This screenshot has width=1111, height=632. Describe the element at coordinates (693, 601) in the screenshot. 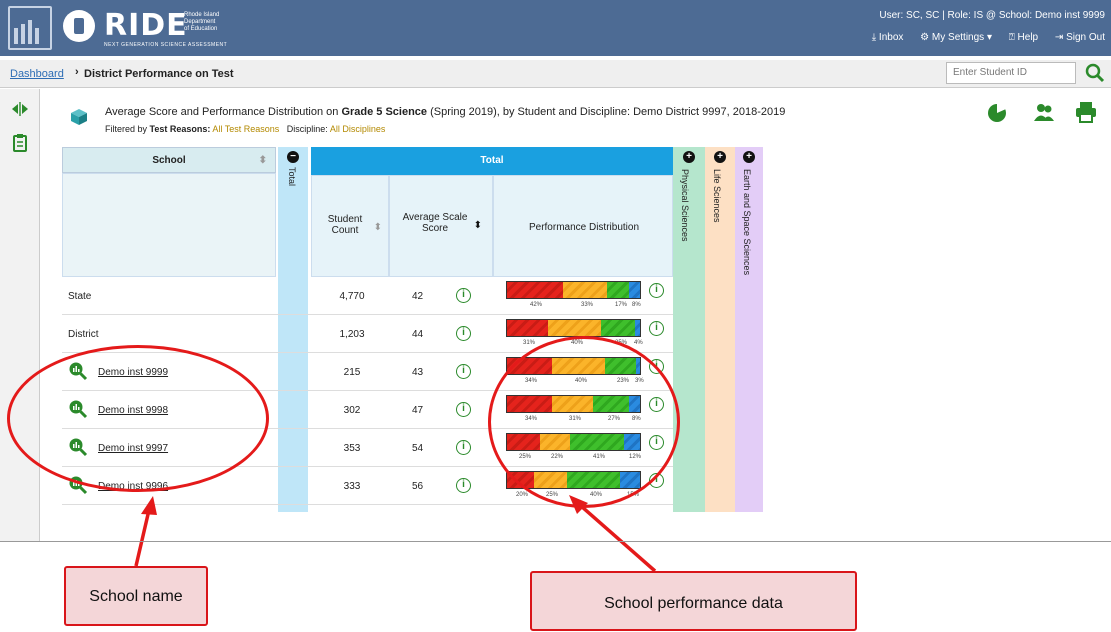

I see `callout-school-performance: School performance data` at that location.